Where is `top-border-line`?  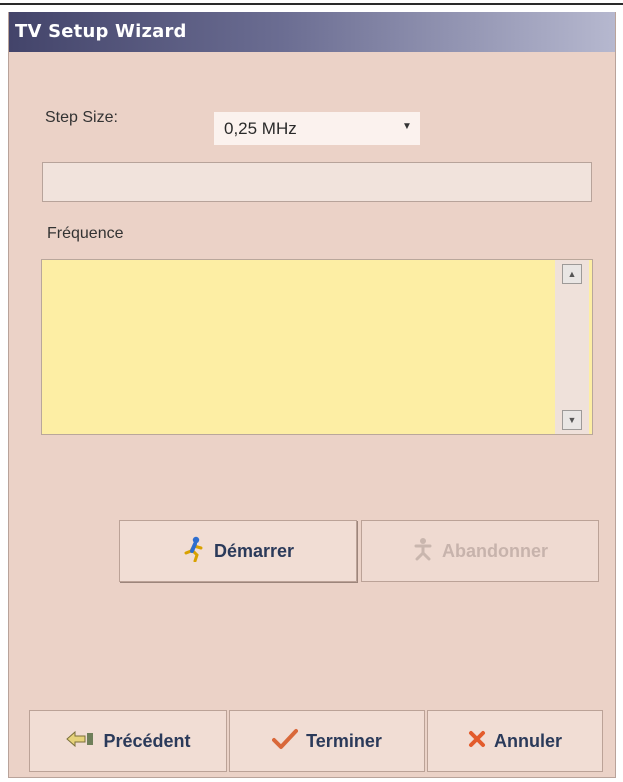 top-border-line is located at coordinates (311, 4).